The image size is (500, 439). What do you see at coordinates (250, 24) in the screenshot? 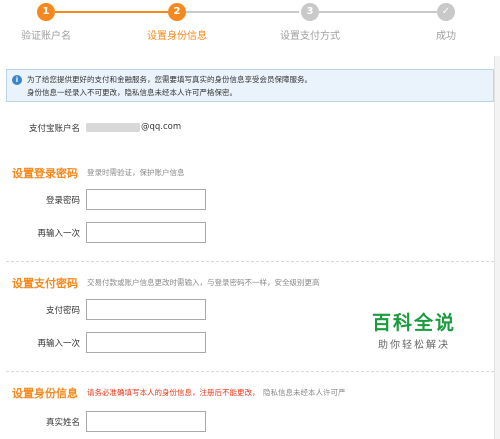
I see `progress-steps: 1 2 3 ✓ 验证账户名 设置身份信息 设置支付方式 成功` at bounding box center [250, 24].